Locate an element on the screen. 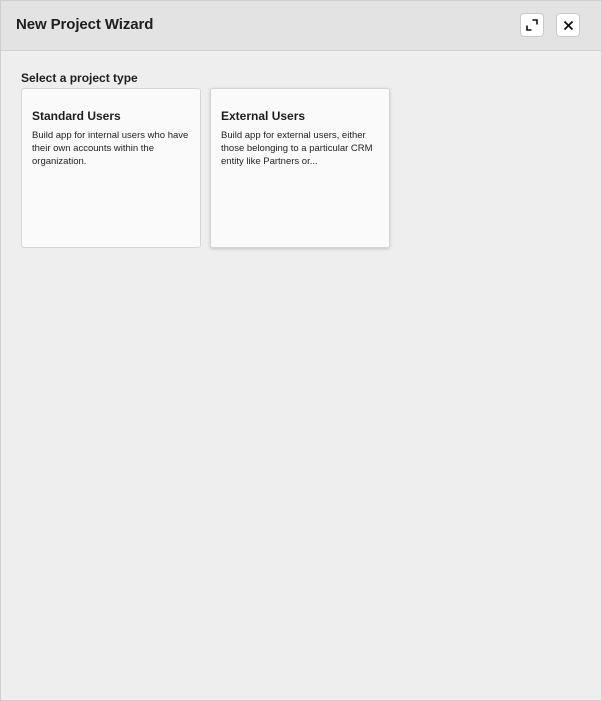 The height and width of the screenshot is (701, 602). card-title: External Users is located at coordinates (263, 116).